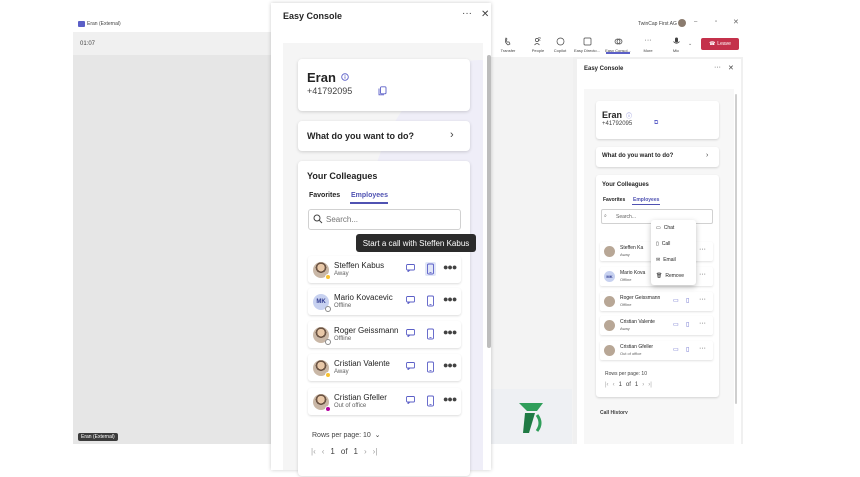  What do you see at coordinates (638, 156) in the screenshot?
I see `side-action-label: What do you want to do?` at bounding box center [638, 156].